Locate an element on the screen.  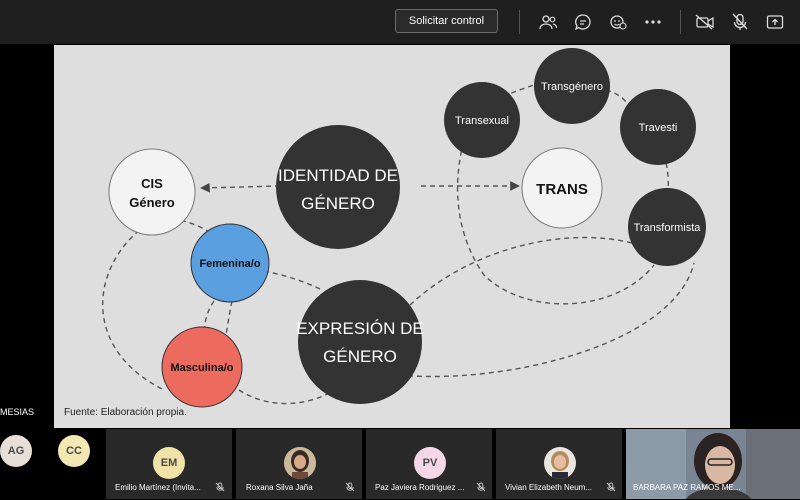
node-identidad is located at coordinates (338, 187).